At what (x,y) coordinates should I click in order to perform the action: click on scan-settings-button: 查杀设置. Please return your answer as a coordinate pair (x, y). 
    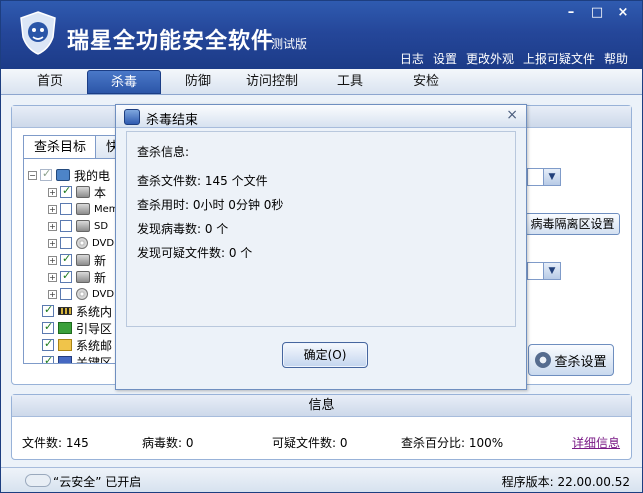
    Looking at the image, I should click on (571, 360).